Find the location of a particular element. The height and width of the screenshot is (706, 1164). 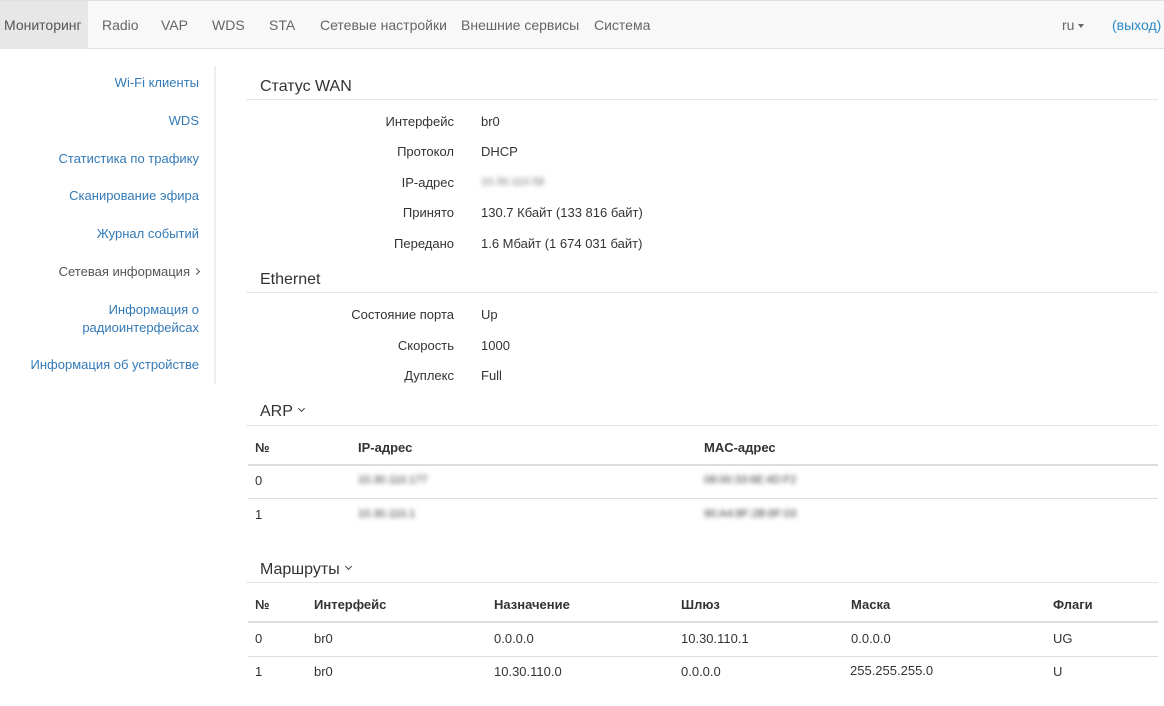

arp-row-1-ip: 10.30.110.1 is located at coordinates (387, 514).